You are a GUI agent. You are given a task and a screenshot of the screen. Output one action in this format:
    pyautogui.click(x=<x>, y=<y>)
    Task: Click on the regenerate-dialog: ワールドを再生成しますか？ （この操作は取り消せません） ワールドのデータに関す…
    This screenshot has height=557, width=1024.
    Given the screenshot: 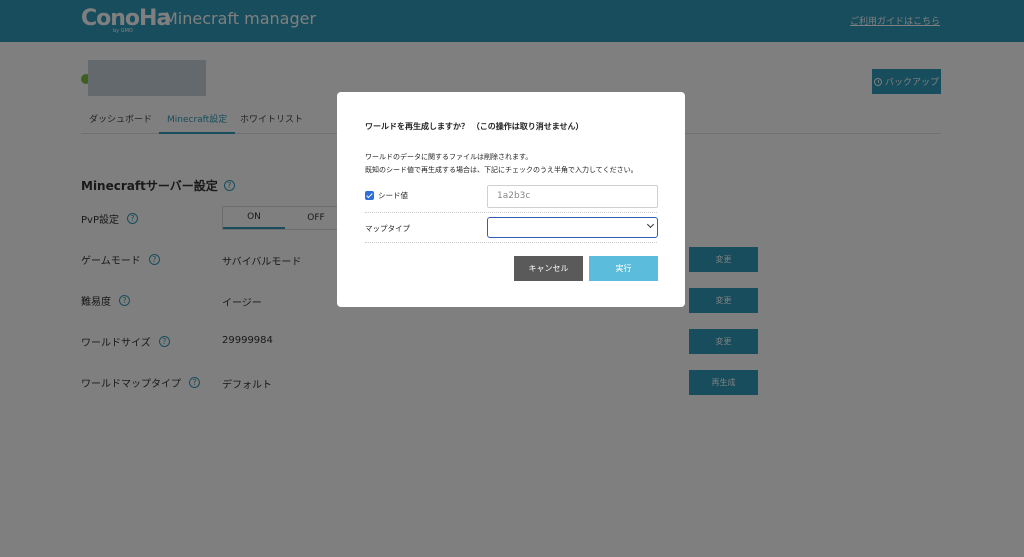 What is the action you would take?
    pyautogui.click(x=511, y=199)
    